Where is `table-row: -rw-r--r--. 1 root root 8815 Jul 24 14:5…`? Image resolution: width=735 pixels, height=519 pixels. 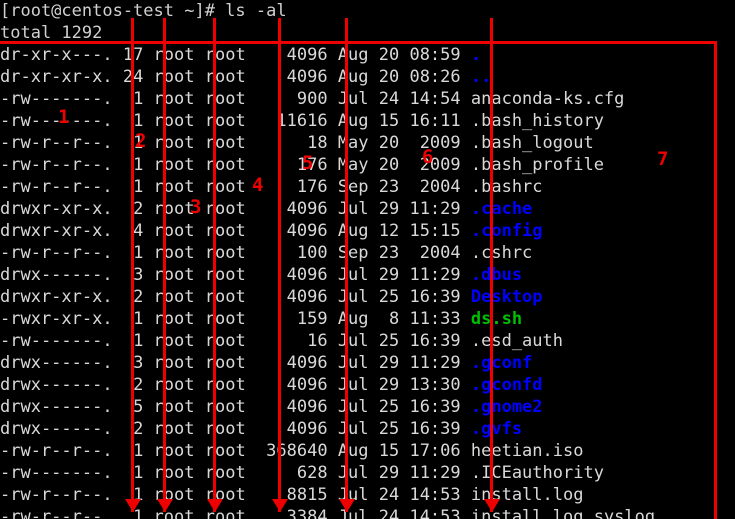 table-row: -rw-r--r--. 1 root root 8815 Jul 24 14:5… is located at coordinates (367, 495).